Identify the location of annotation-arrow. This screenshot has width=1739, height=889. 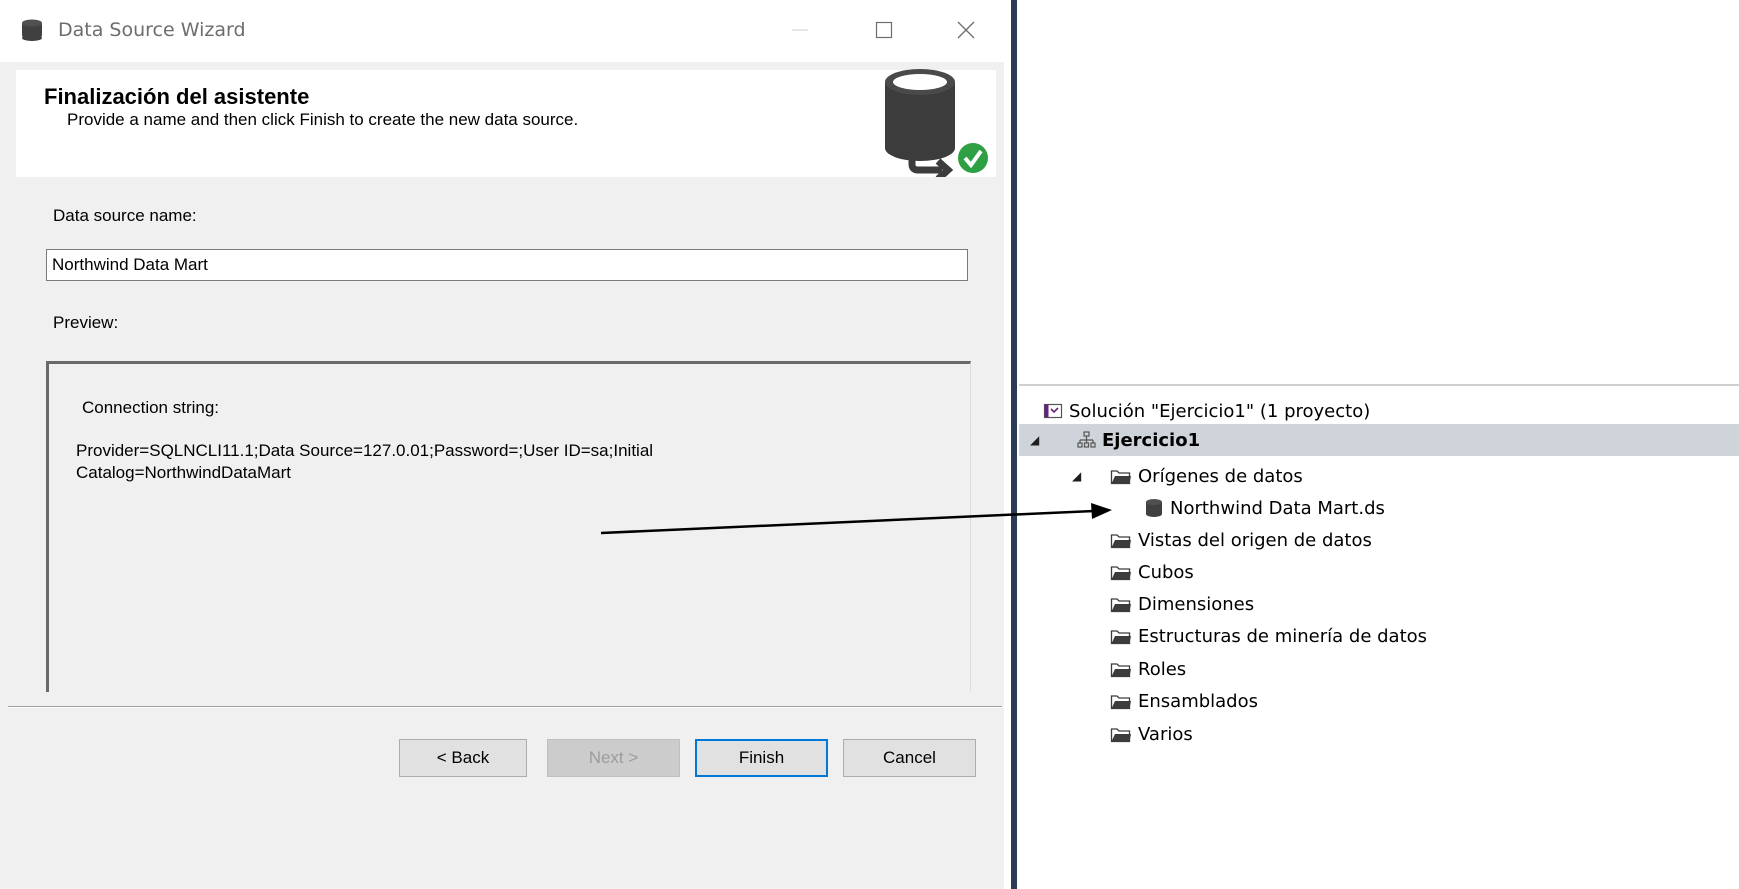
(856, 519).